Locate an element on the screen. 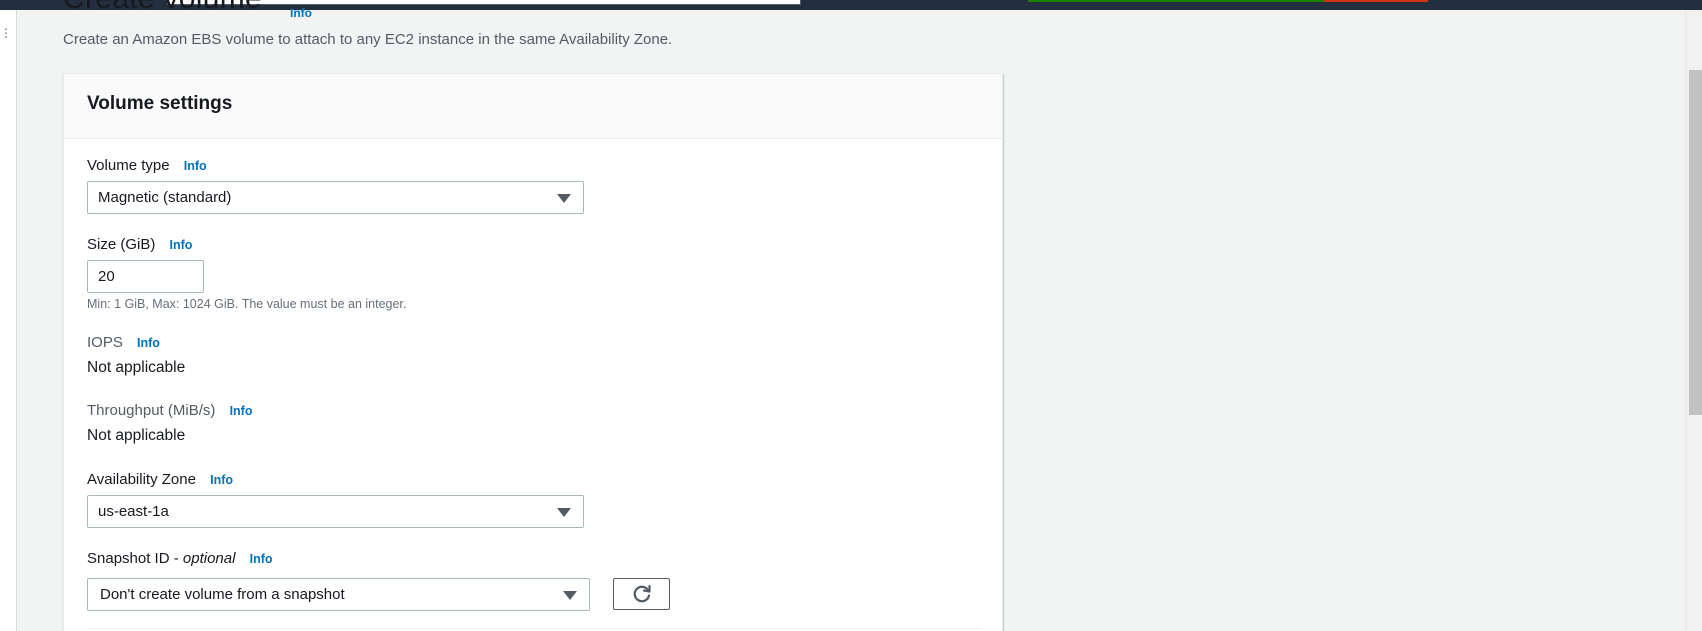 The width and height of the screenshot is (1702, 631). snapshot-value: Don't create volume from a snapshot is located at coordinates (222, 594).